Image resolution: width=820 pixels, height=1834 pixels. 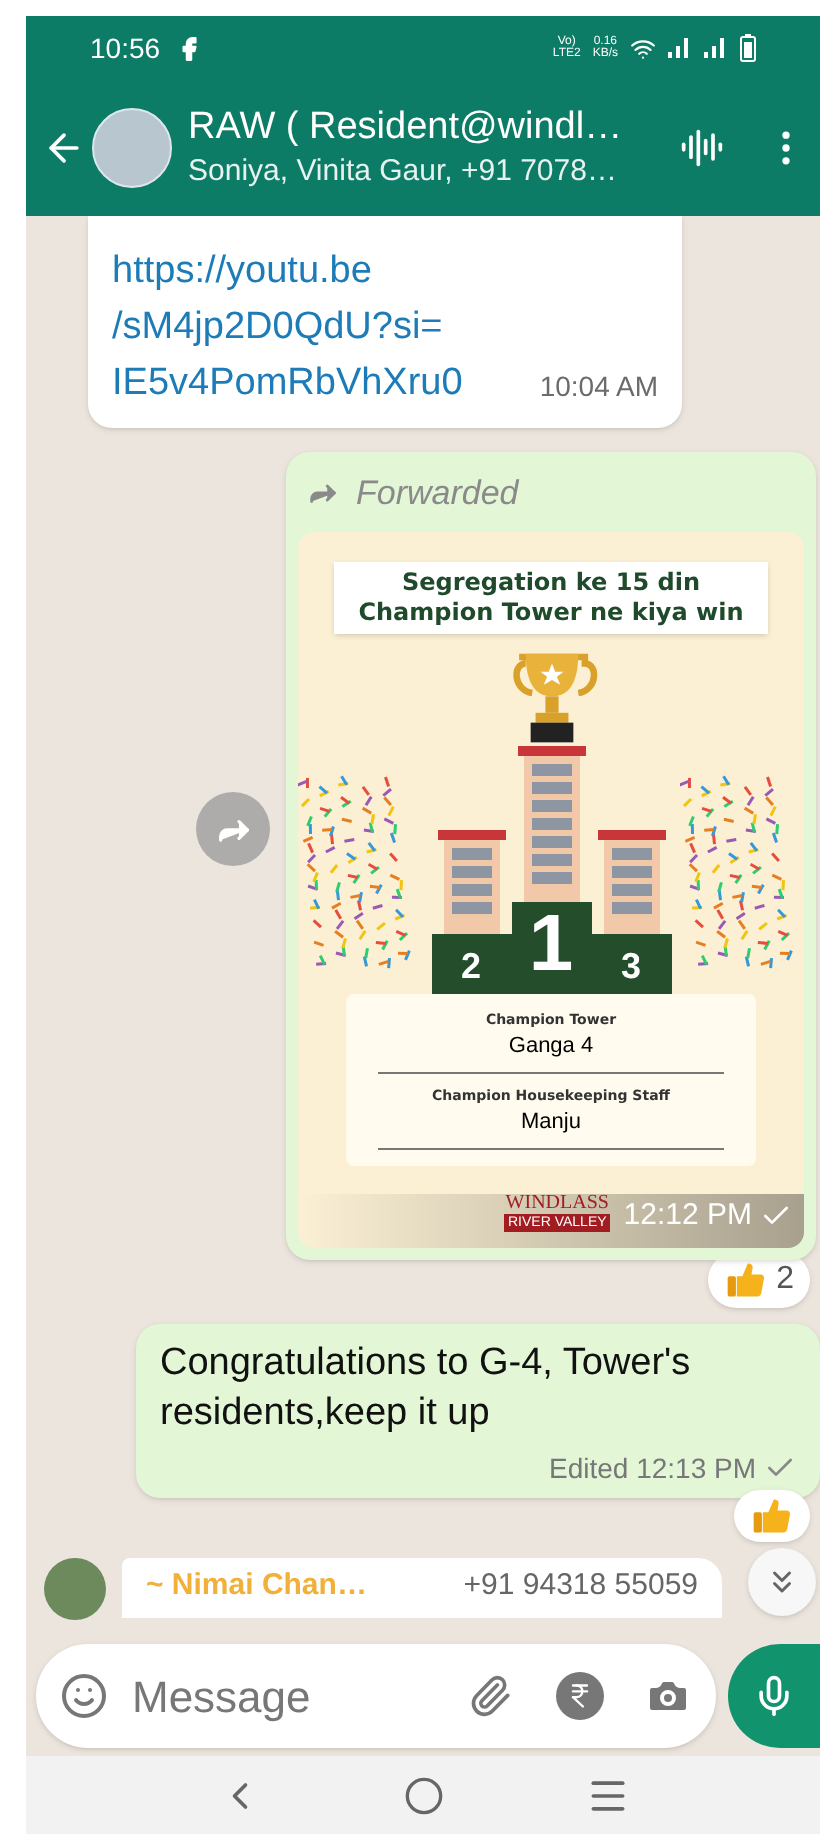 What do you see at coordinates (426, 1388) in the screenshot?
I see `message-text: Congratulations to G-4, Tower's residents,keep it up` at bounding box center [426, 1388].